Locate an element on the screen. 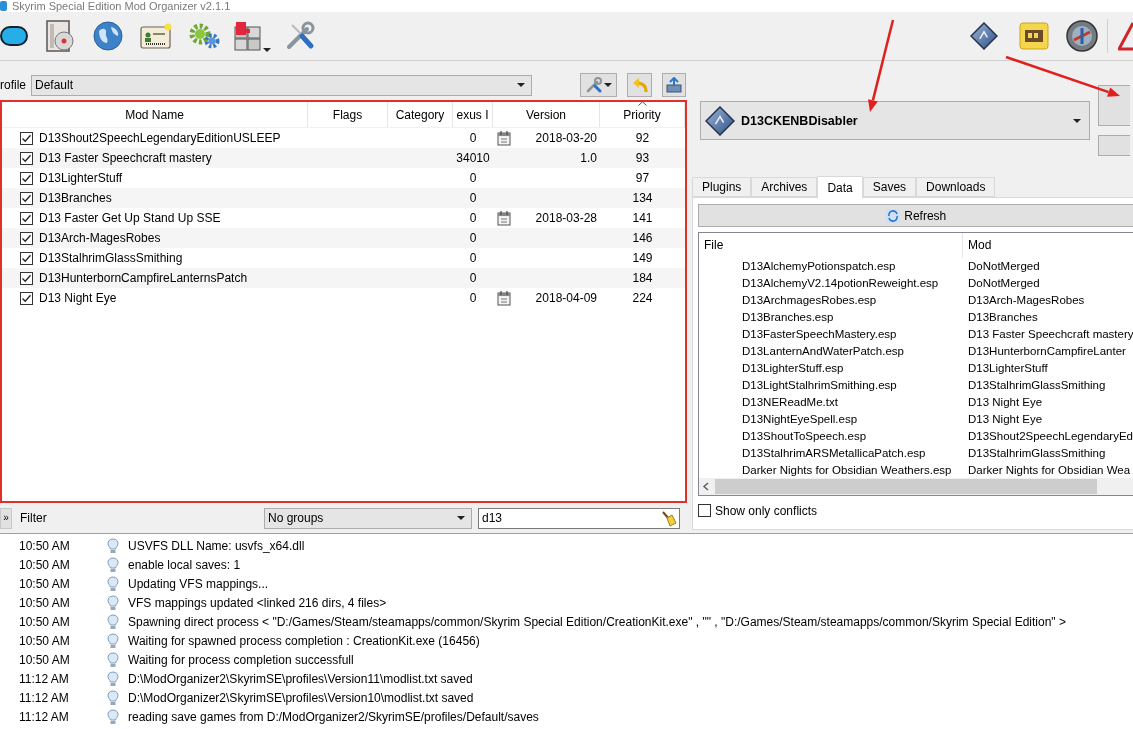  priority-cell-text: 141 is located at coordinates (642, 218).